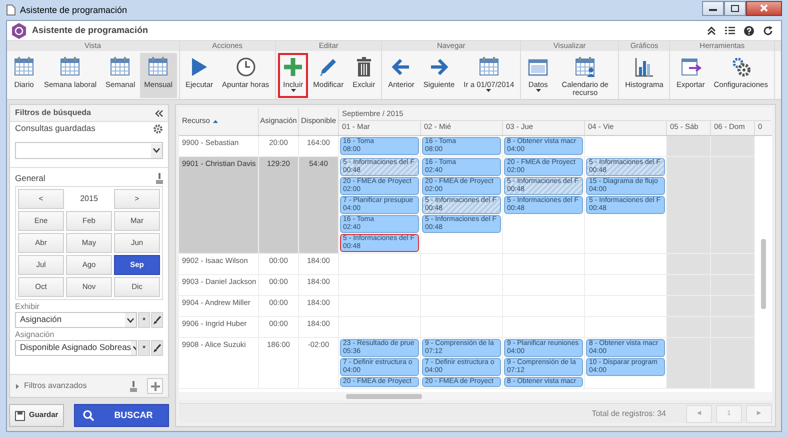  I want to click on display-select: Asignación, so click(76, 320).